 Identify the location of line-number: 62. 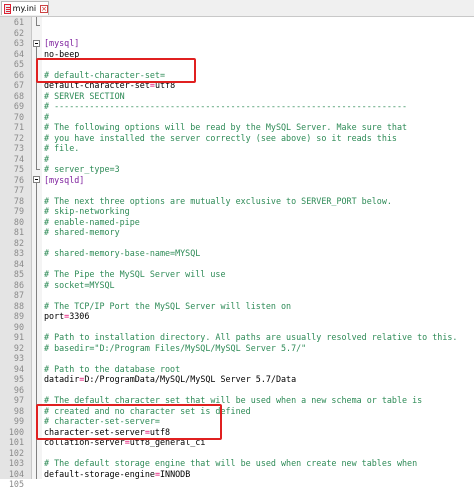
(18, 32).